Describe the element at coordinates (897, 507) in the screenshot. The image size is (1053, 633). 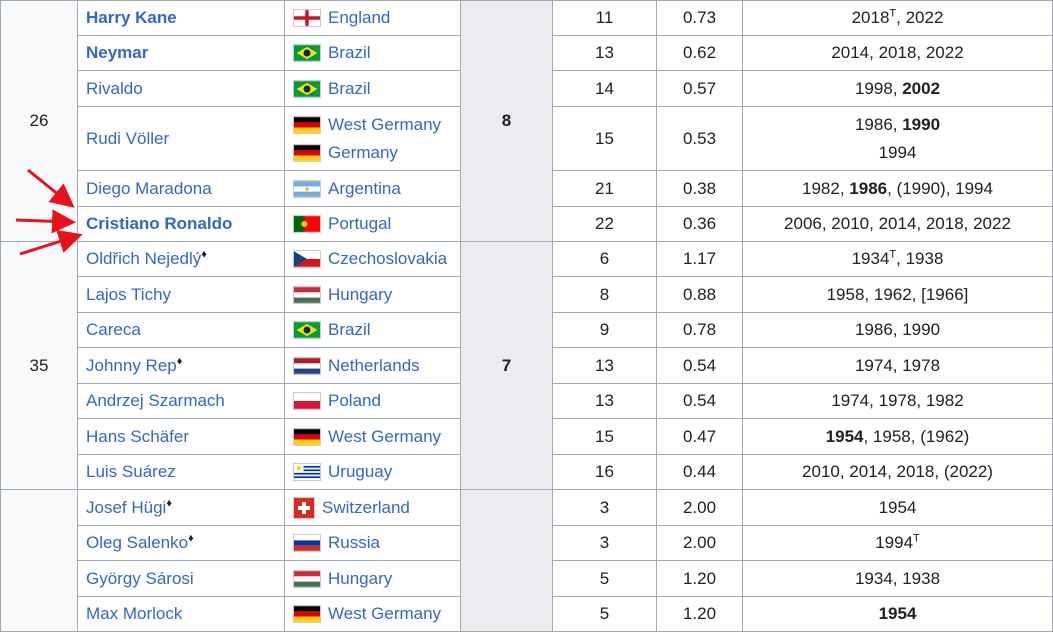
I see `year-text: 1954` at that location.